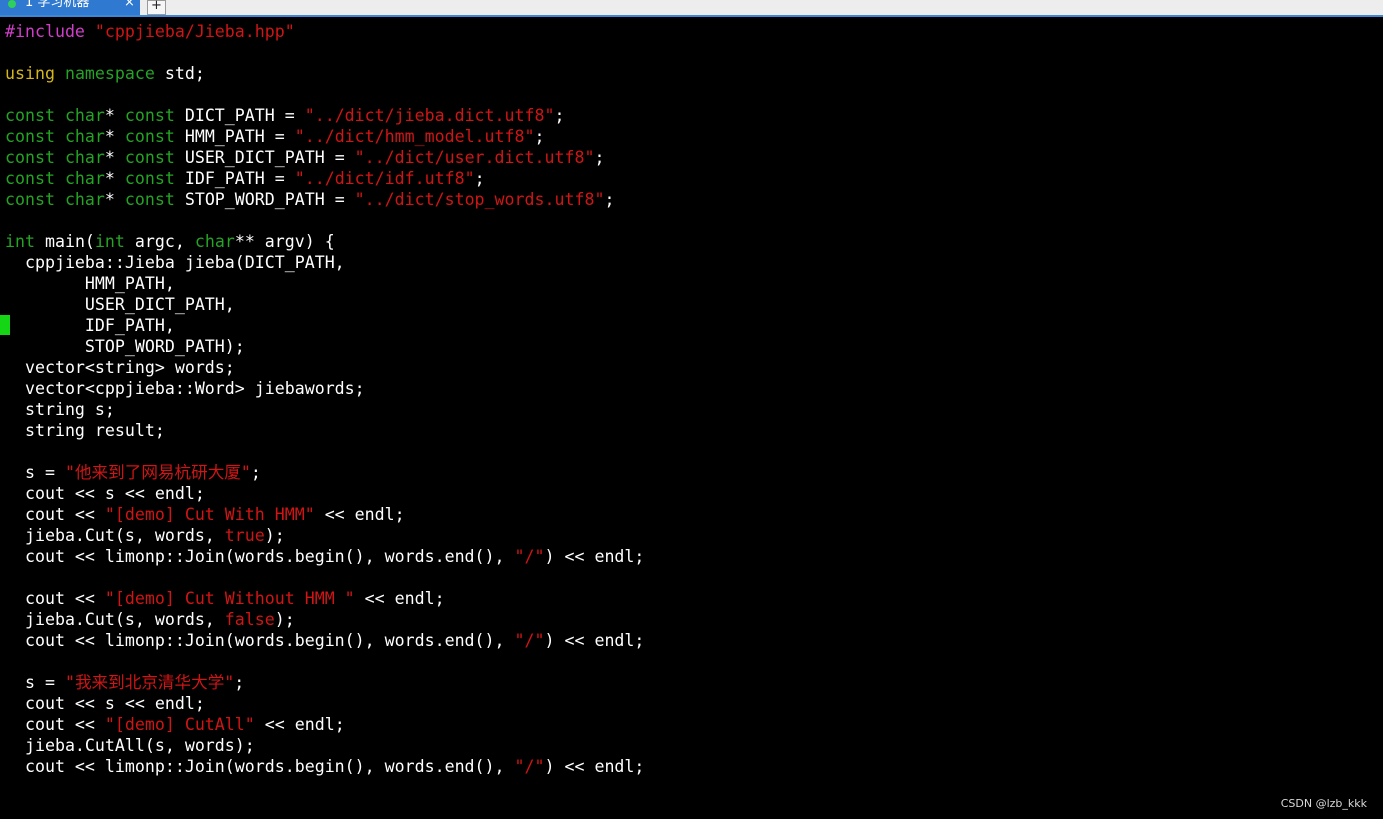 This screenshot has width=1383, height=819. Describe the element at coordinates (690, 304) in the screenshot. I see `code-line: USER_DICT_PATH,` at that location.